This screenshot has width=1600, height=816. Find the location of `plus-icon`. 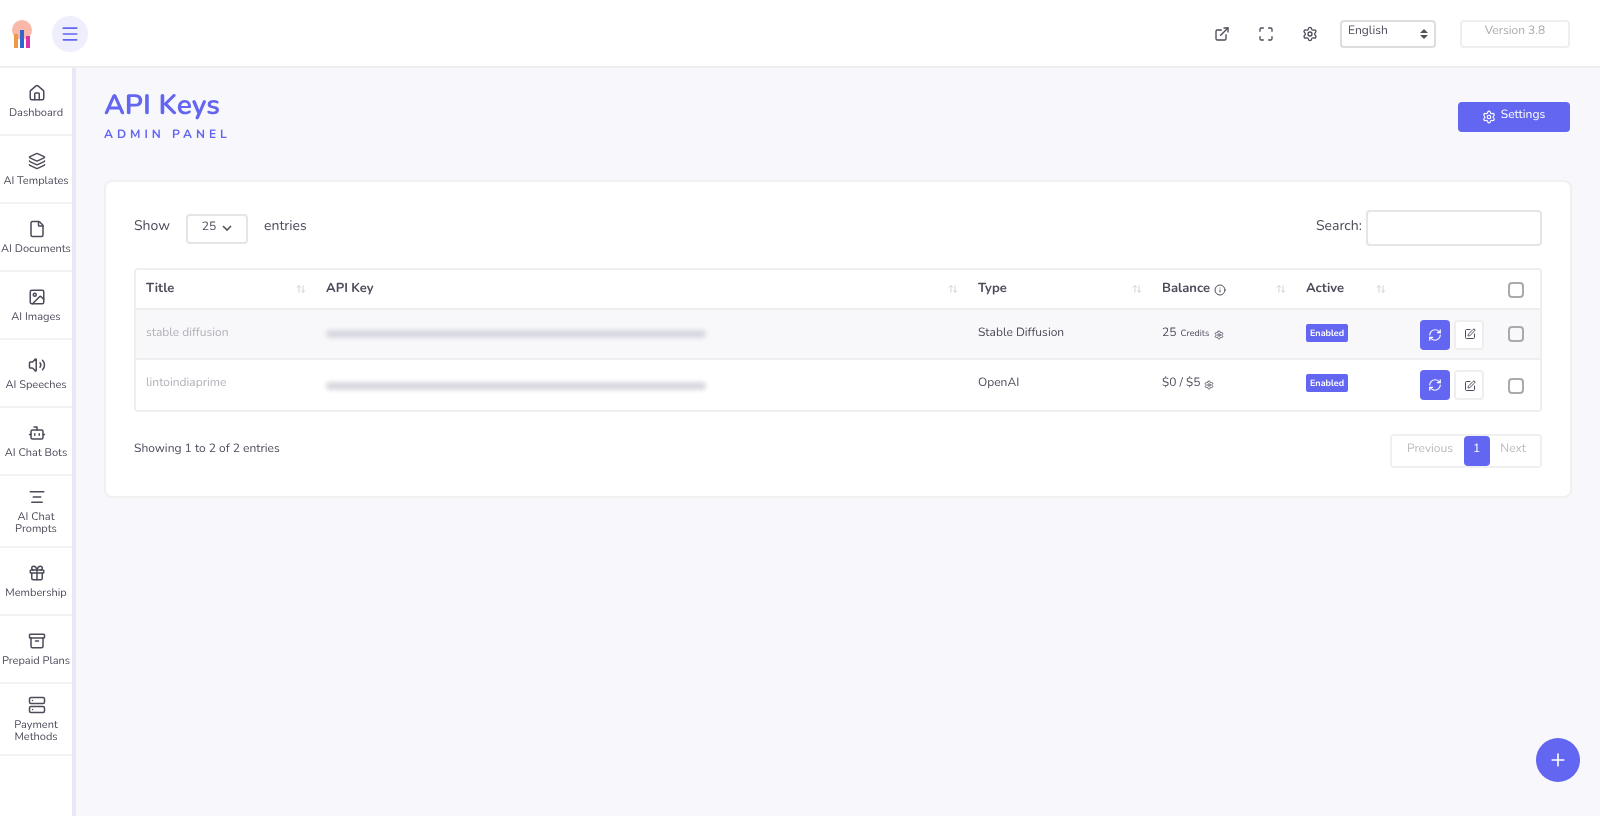

plus-icon is located at coordinates (1558, 760).